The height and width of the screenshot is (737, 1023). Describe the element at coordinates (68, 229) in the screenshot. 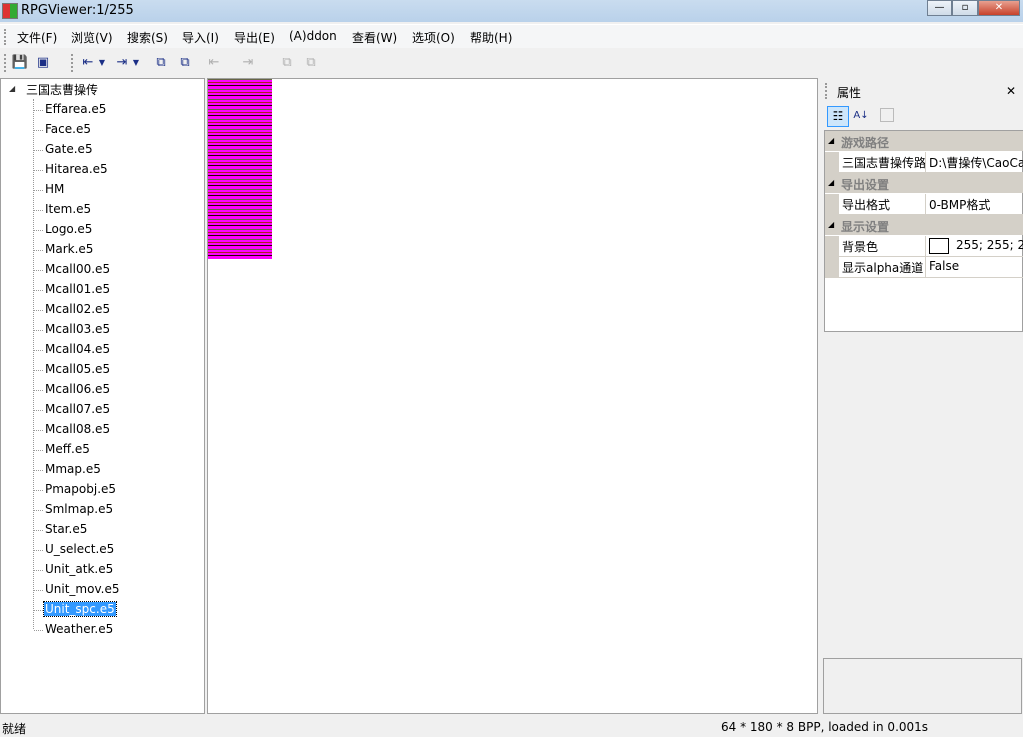

I see `tree-item: Logo.e5` at that location.